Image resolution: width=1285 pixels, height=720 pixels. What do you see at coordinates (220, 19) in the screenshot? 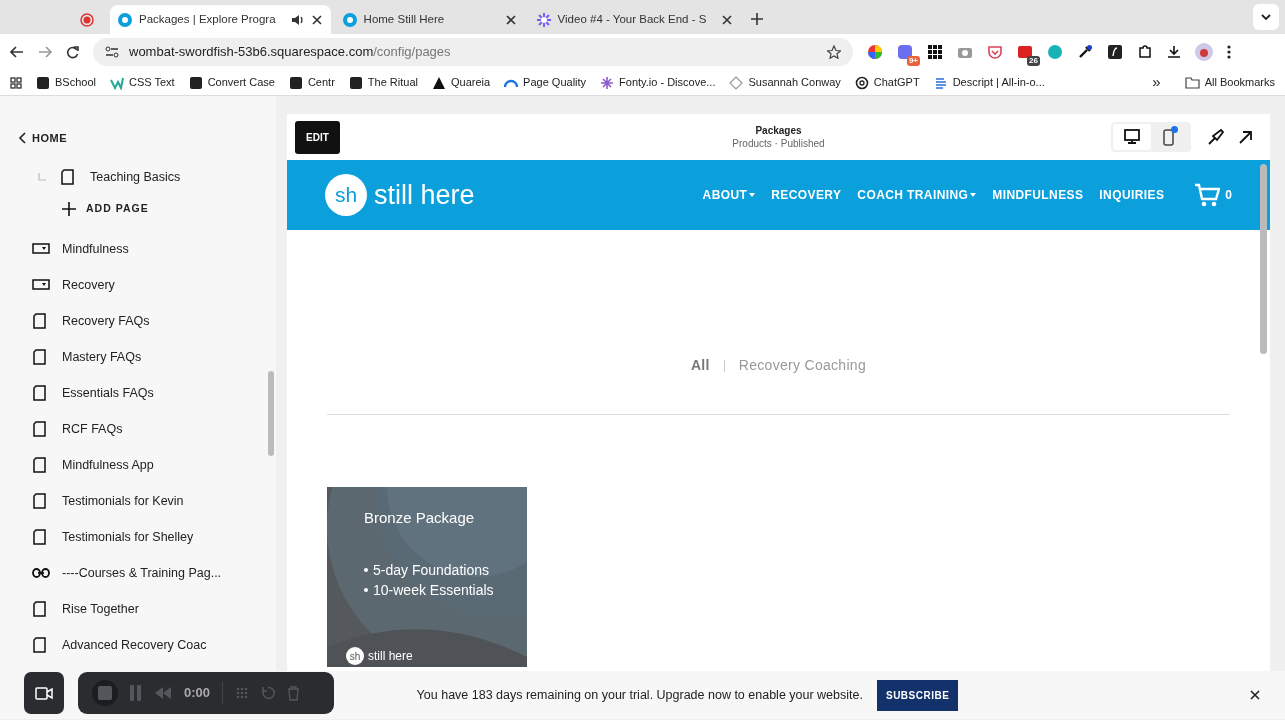
I see `browser-tab: Packages | Explore Progra` at bounding box center [220, 19].